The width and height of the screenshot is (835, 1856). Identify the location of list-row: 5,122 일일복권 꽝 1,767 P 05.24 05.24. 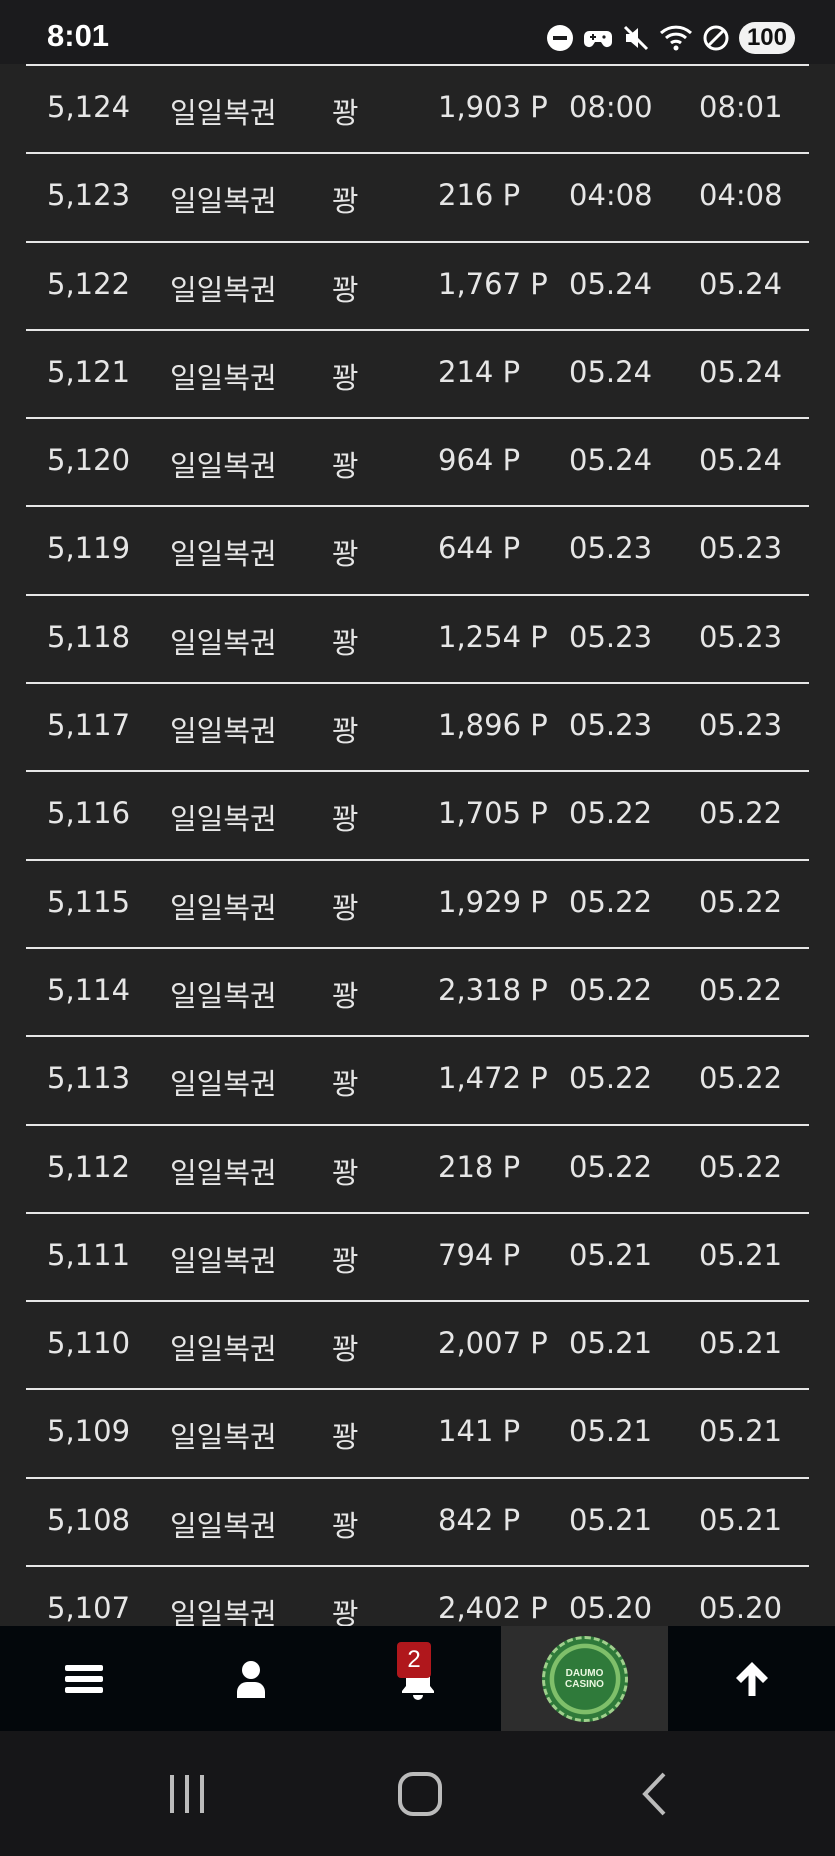
(417, 284).